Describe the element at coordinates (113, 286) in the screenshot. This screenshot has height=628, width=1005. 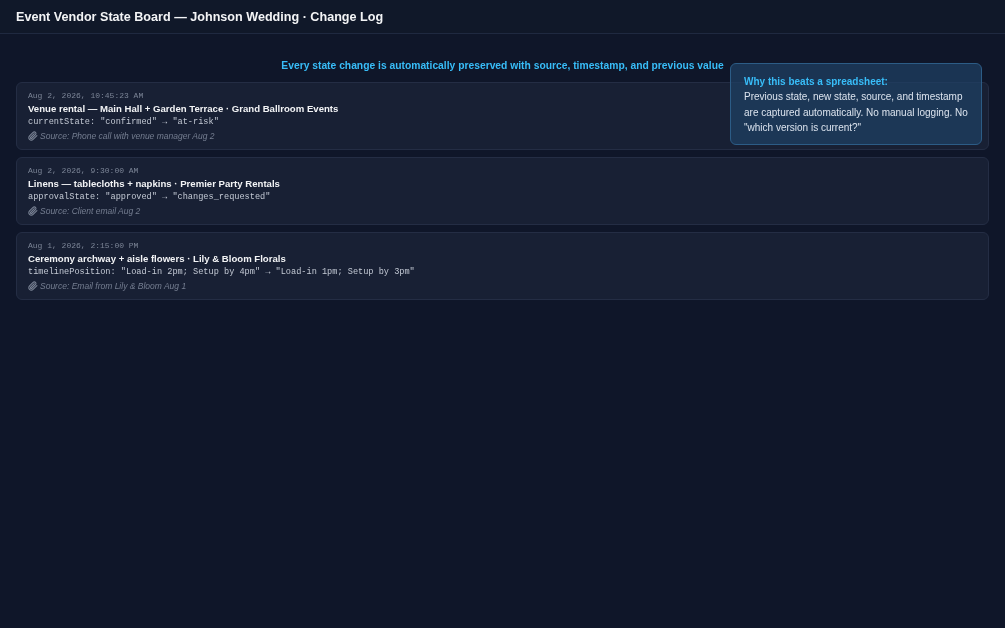
I see `source-note: Source: Email from Lily & Bloom Aug 1` at that location.